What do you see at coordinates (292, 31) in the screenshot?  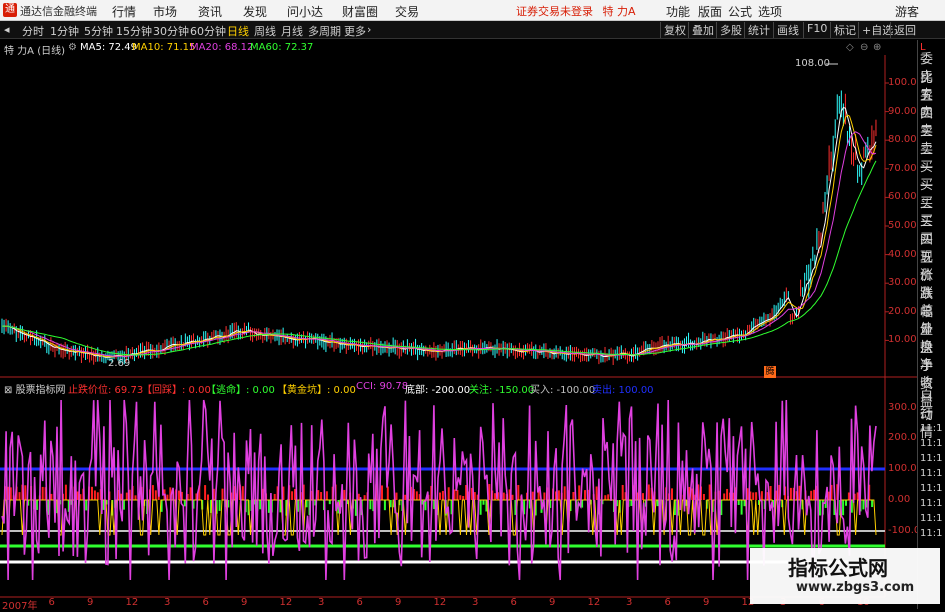 I see `period-tab-monthly: 月线` at bounding box center [292, 31].